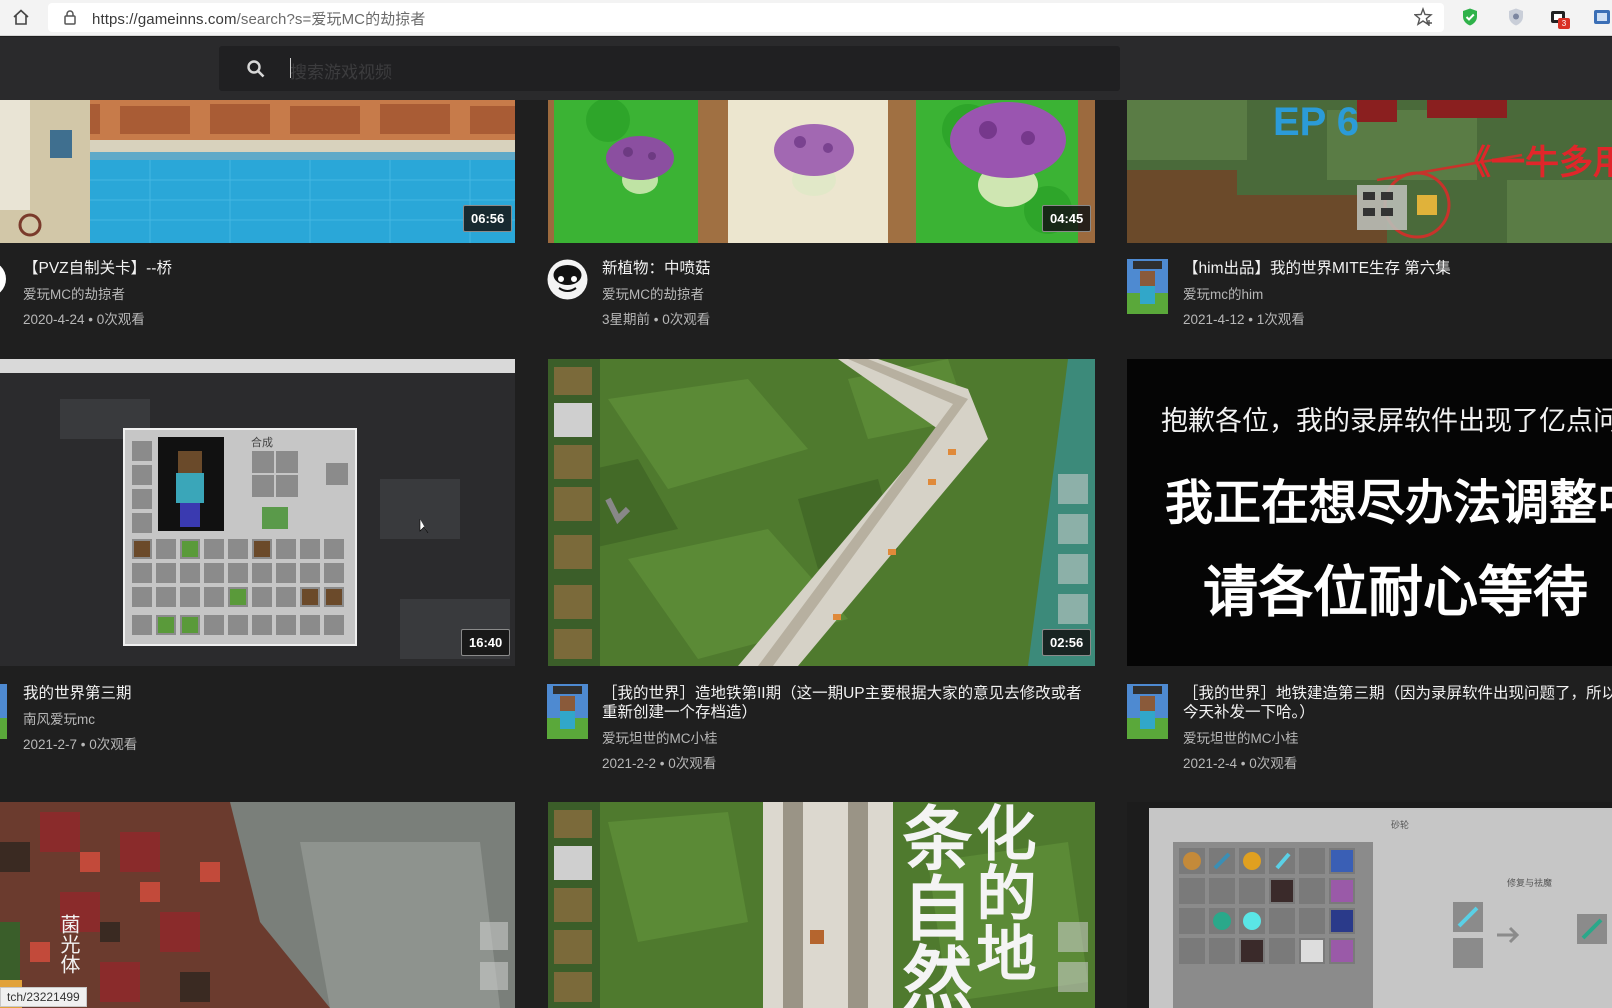  I want to click on video-thumbnail: 抱歉各位，我的录屏软件出现了亿点问 我正在想尽办法调整中 请各位耐心等待, so click(1369, 512).